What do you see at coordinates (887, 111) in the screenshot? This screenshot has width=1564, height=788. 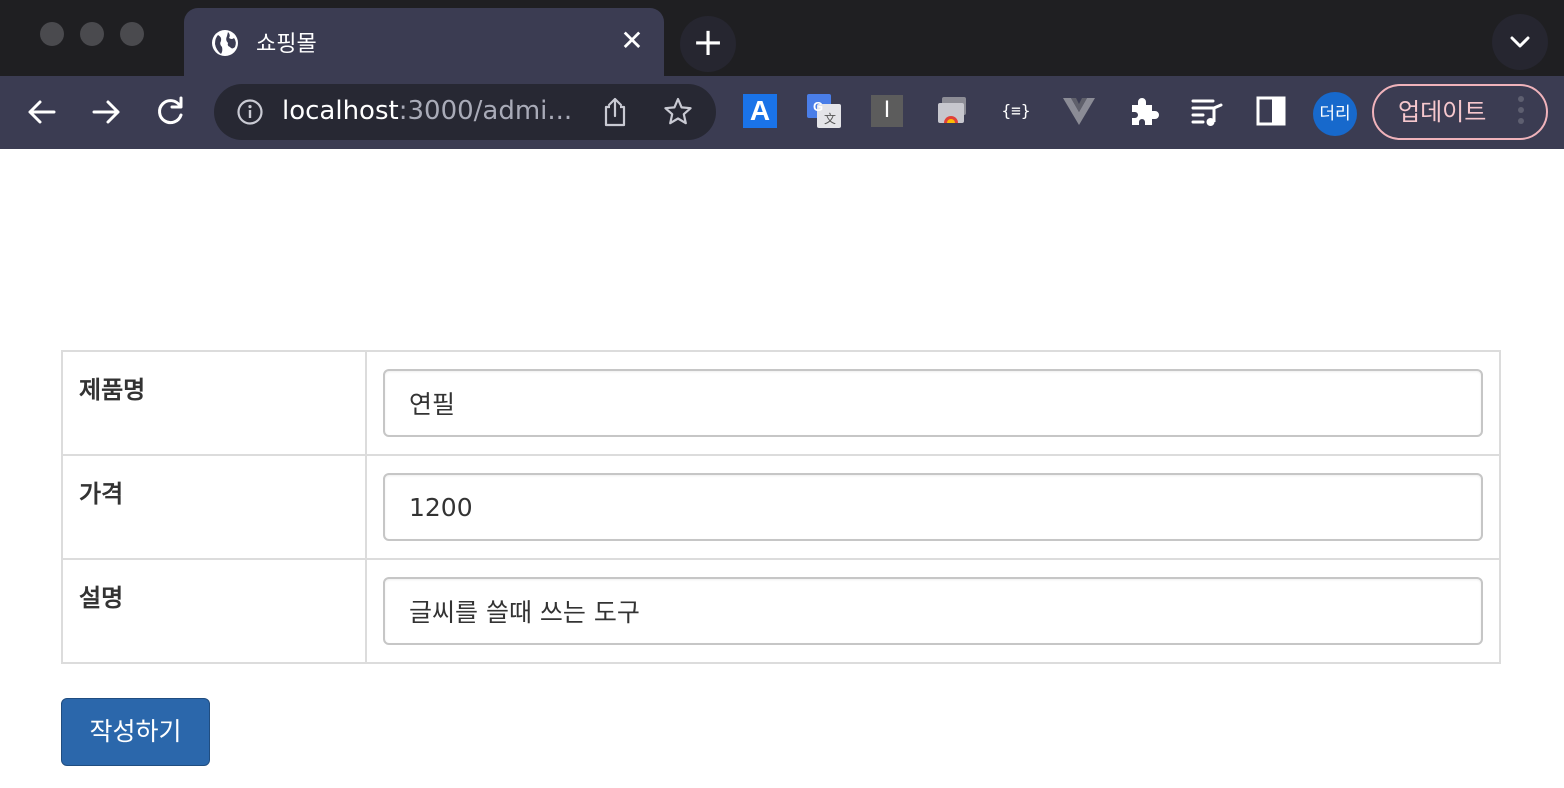 I see `extension-i-icon: I` at bounding box center [887, 111].